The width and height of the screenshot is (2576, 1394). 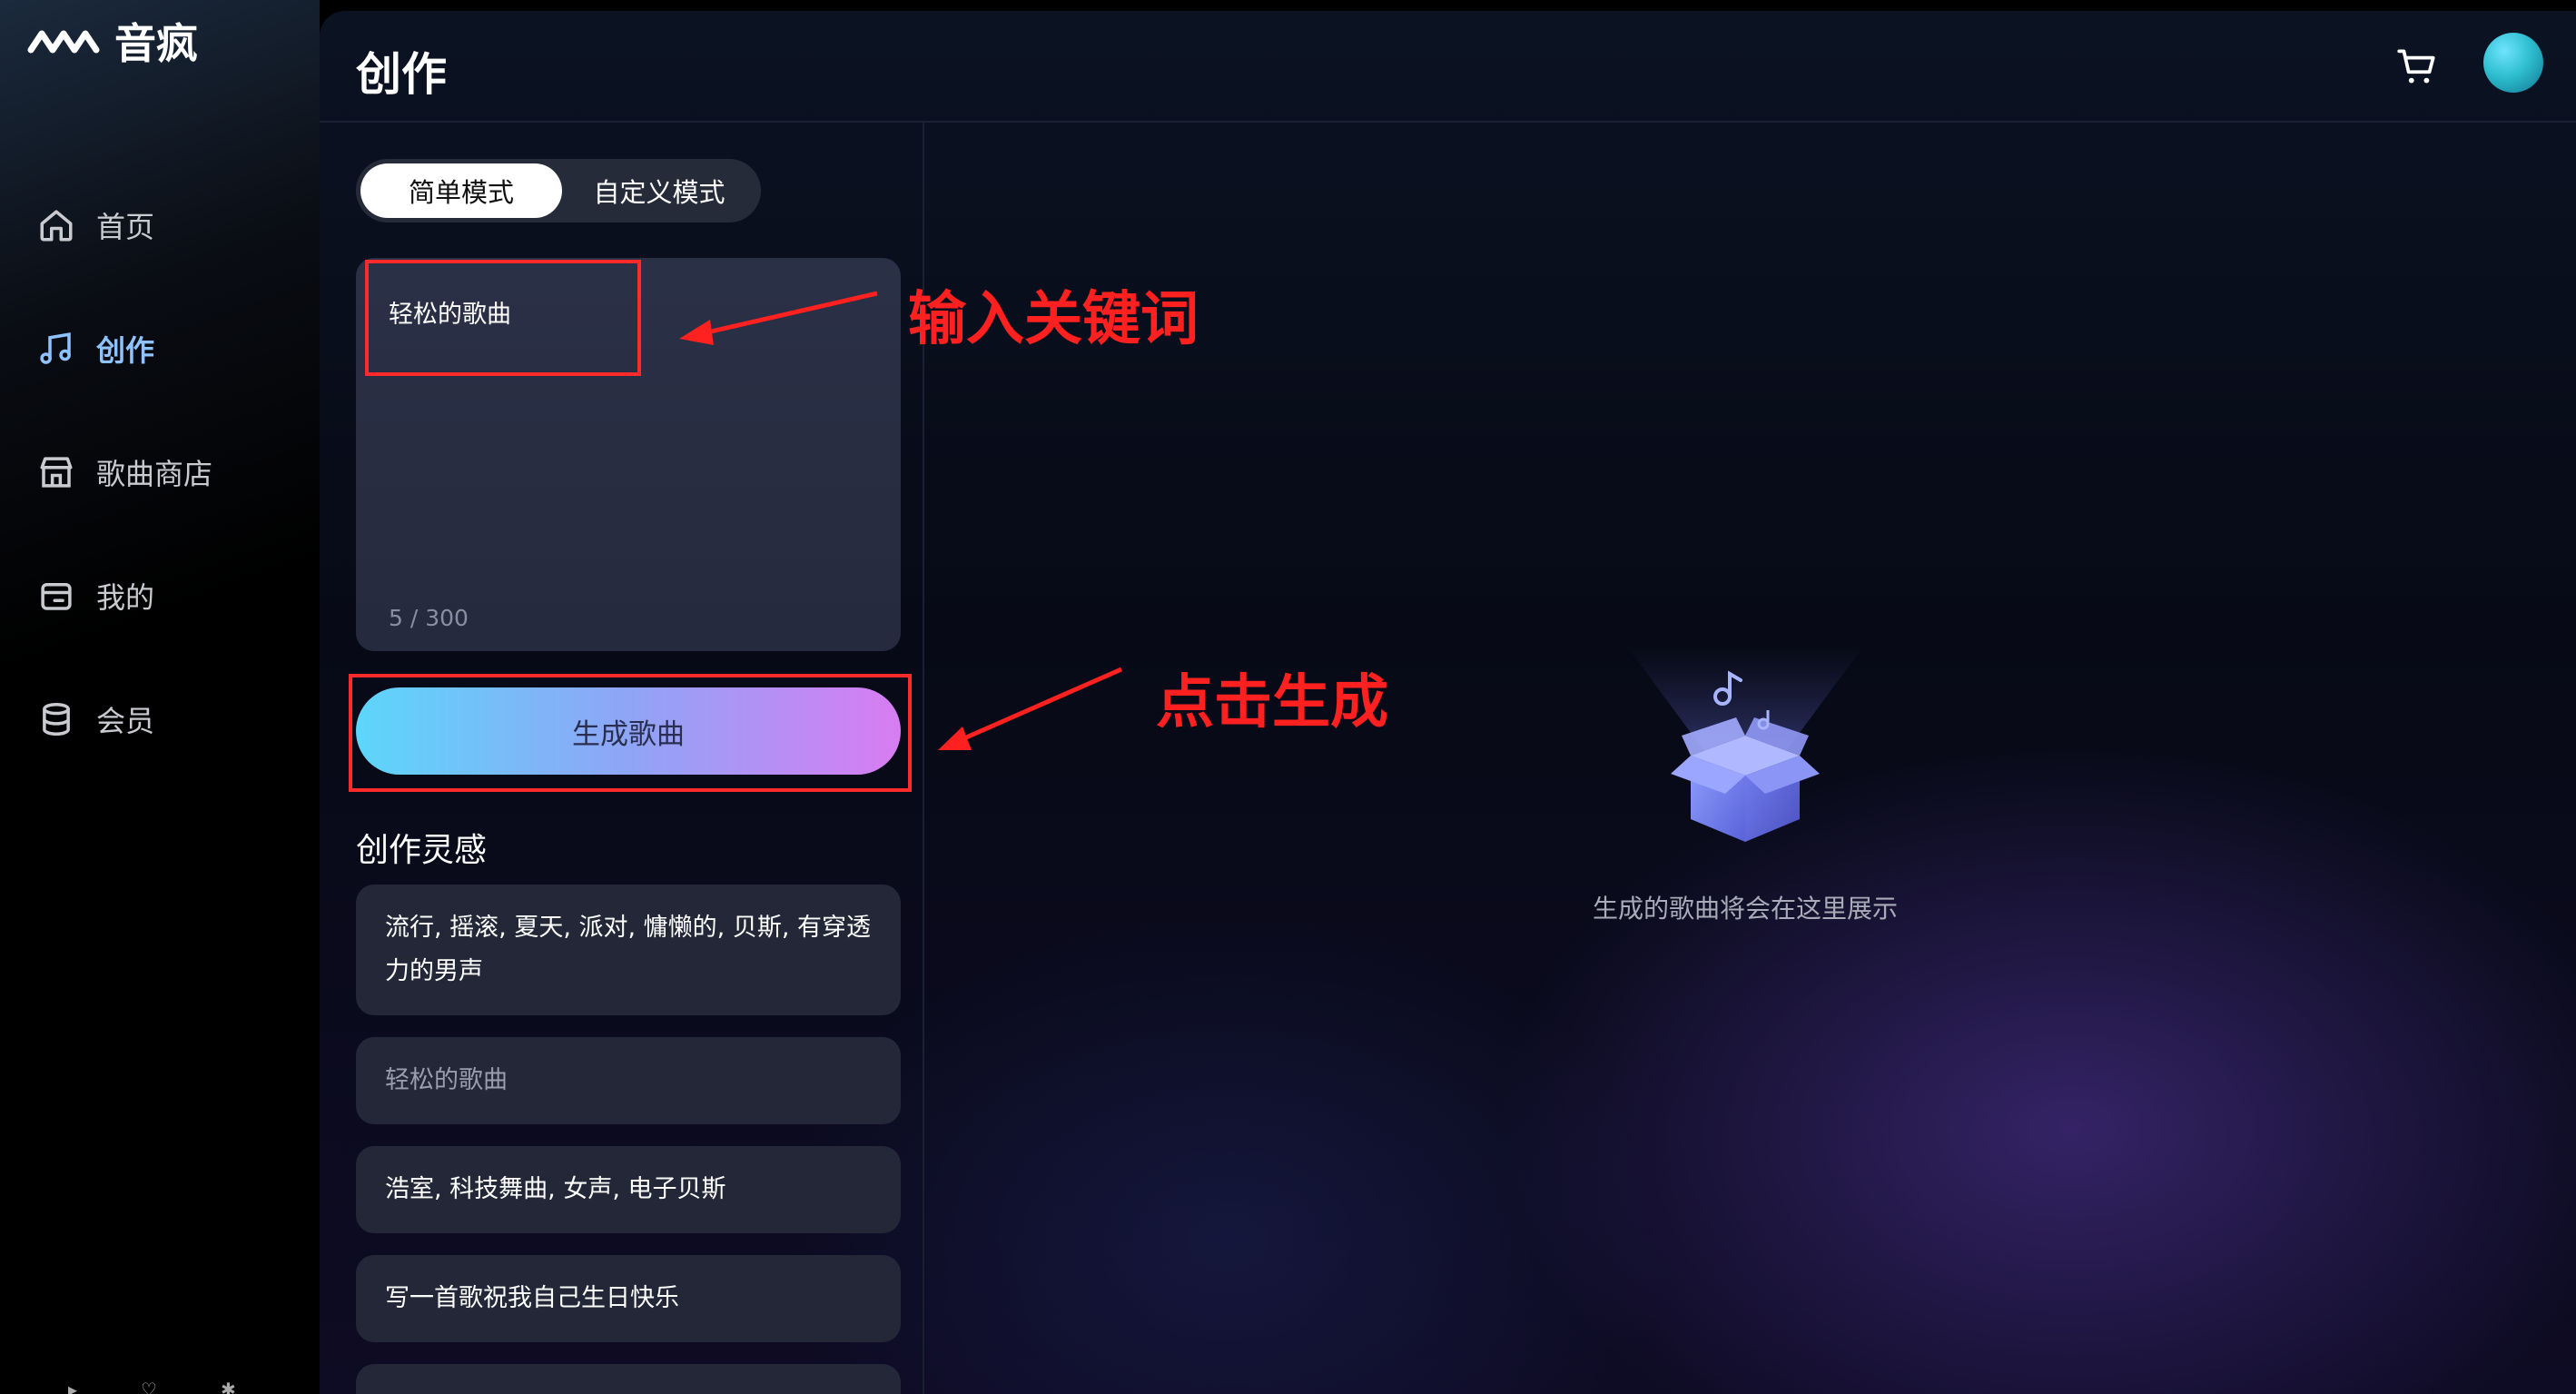 What do you see at coordinates (172, 719) in the screenshot?
I see `sidebar-item-vip: 会员` at bounding box center [172, 719].